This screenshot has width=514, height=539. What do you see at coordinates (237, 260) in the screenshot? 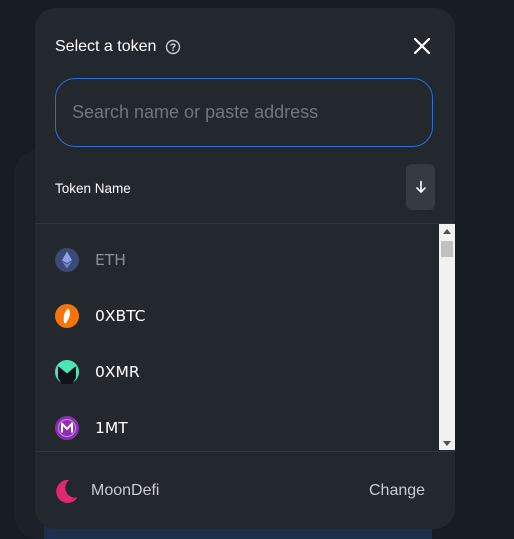
I see `token-row-eth: ETH` at bounding box center [237, 260].